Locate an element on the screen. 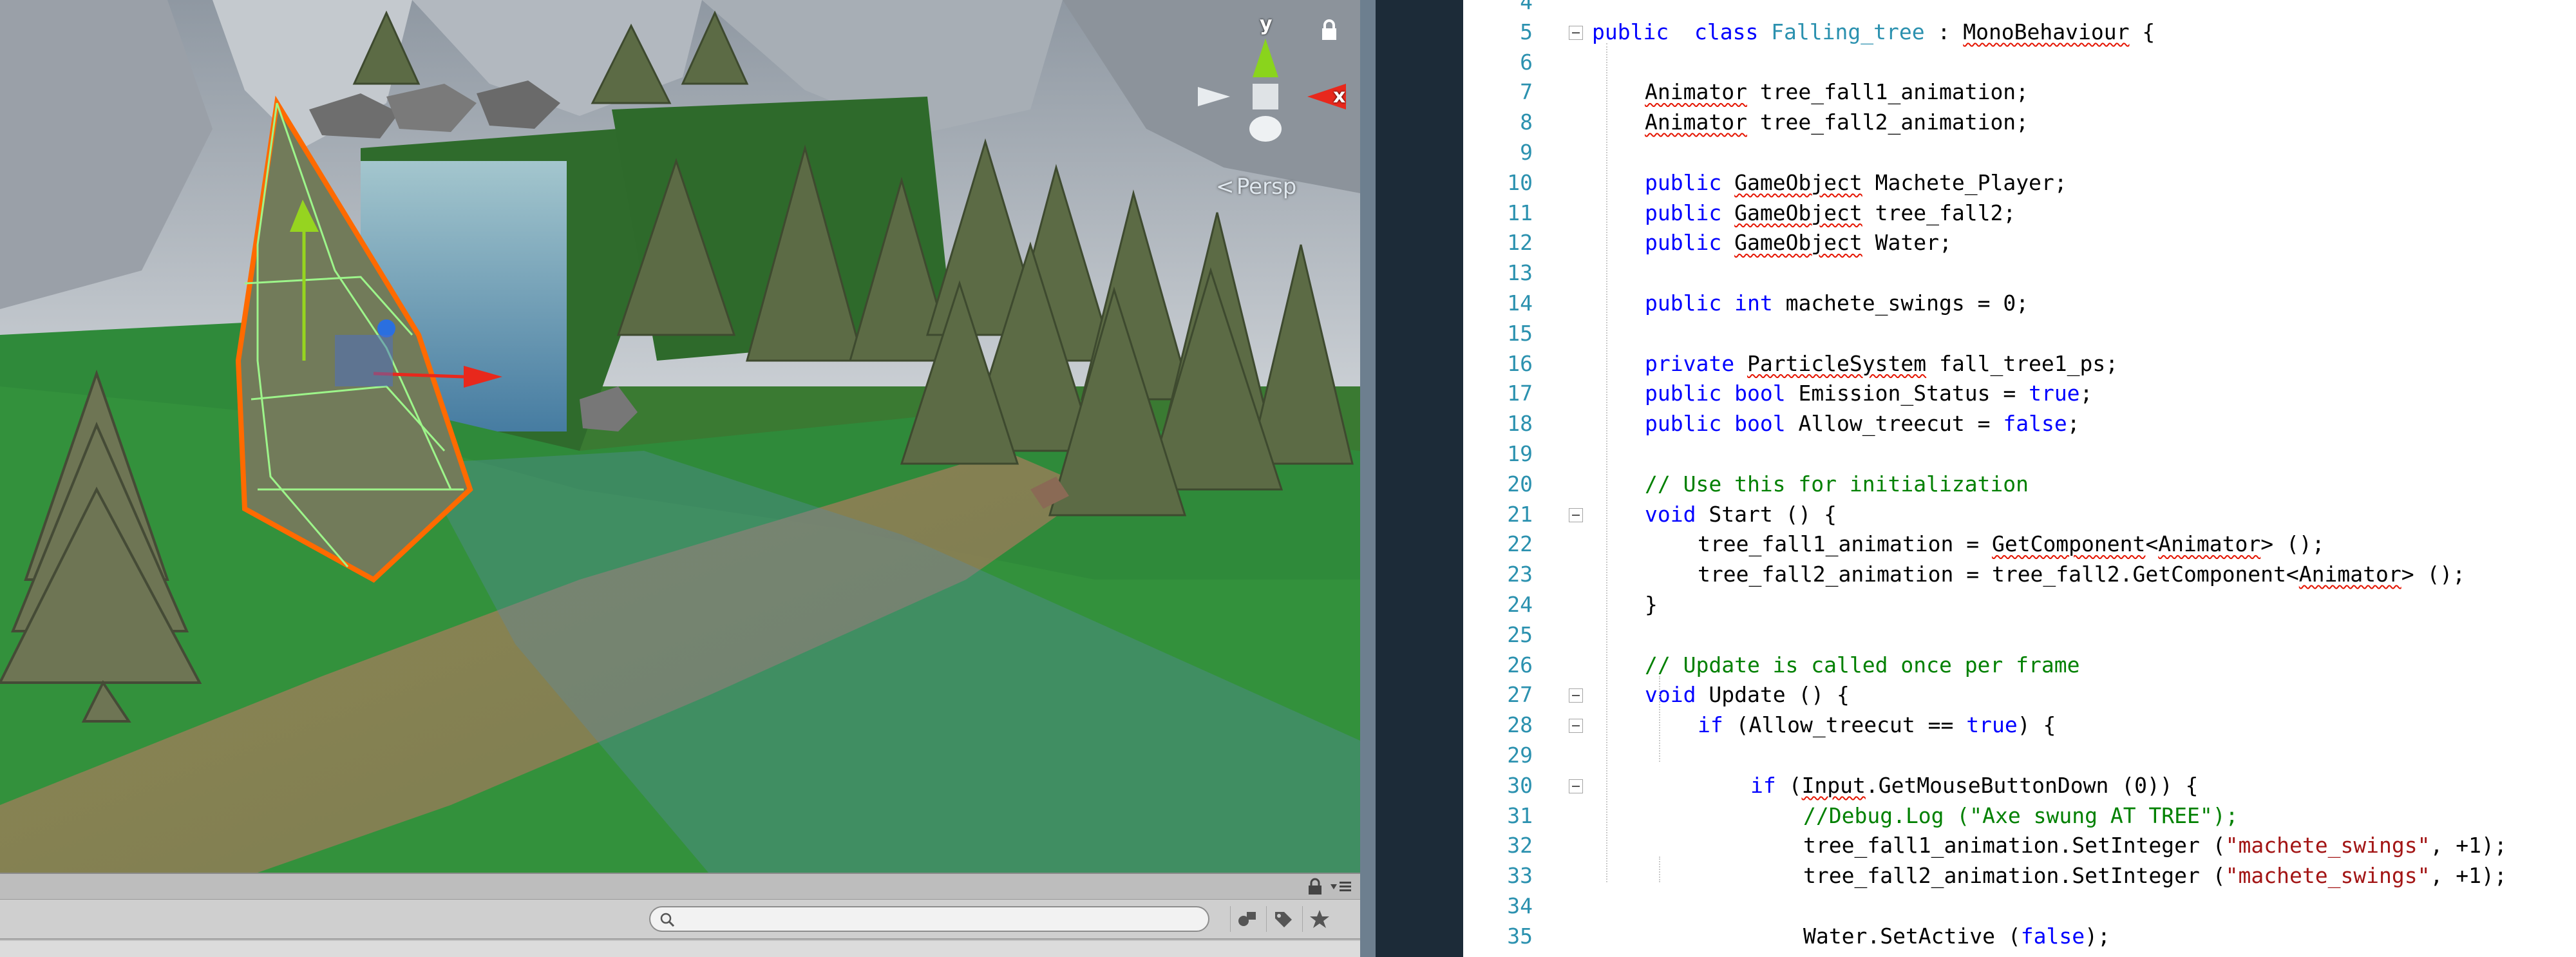 The height and width of the screenshot is (957, 2576). code-text: private ParticleSystem fall_tree1_ps; is located at coordinates (1882, 364).